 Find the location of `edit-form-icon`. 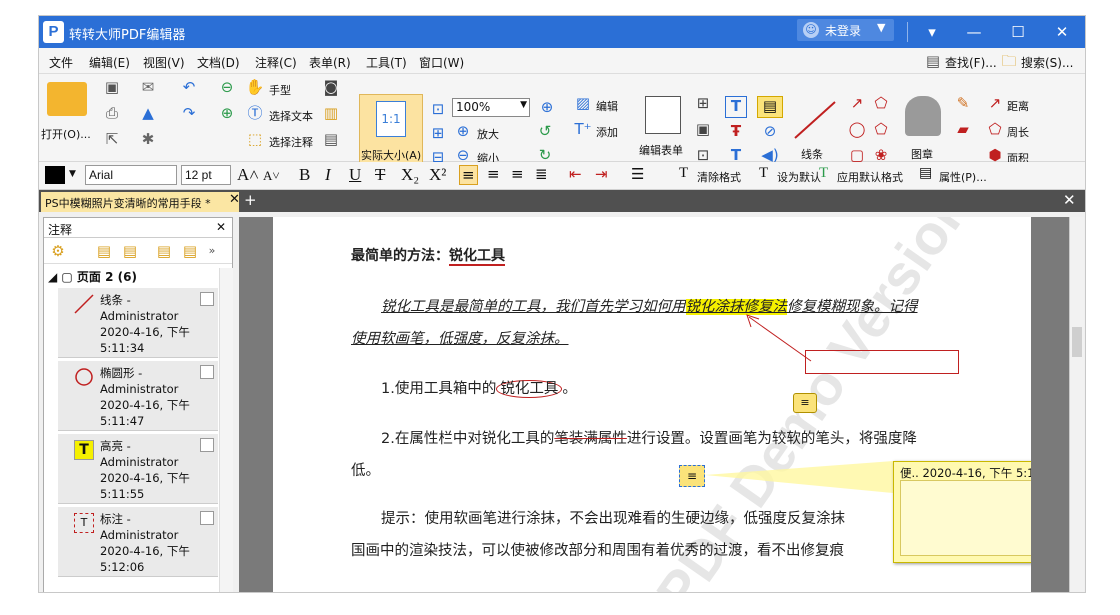

edit-form-icon is located at coordinates (663, 115).